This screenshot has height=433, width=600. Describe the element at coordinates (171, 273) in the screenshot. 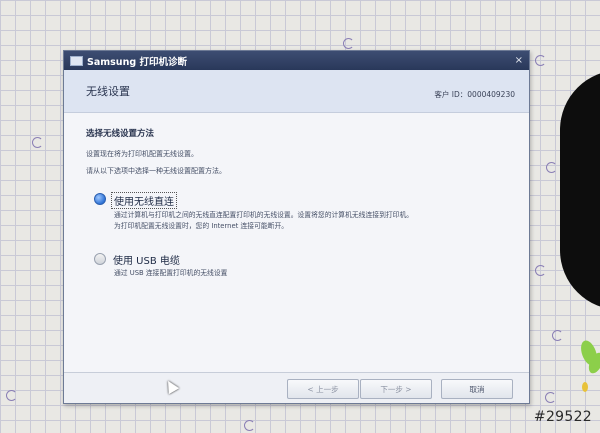

I see `option-description-line: 通过 USB 连接配置打印机的无线设置` at that location.